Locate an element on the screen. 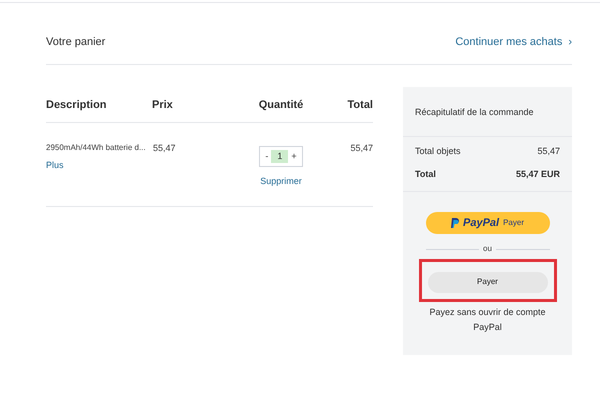 This screenshot has width=600, height=400. decrease-button: - is located at coordinates (266, 157).